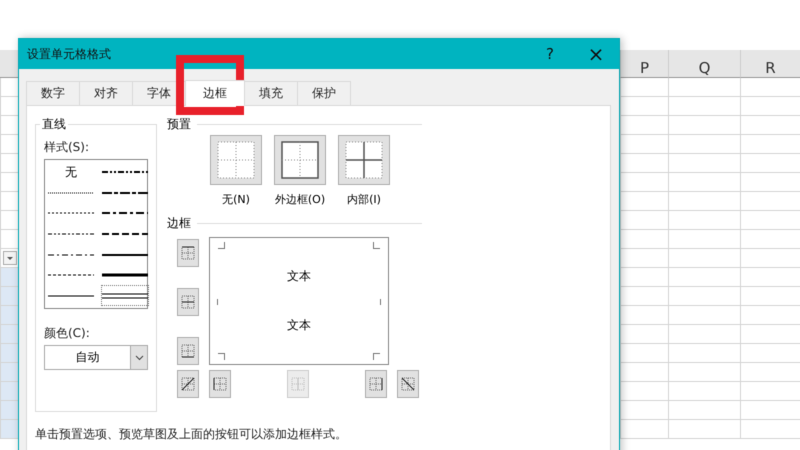 The width and height of the screenshot is (800, 450). I want to click on border-bottom-button, so click(188, 351).